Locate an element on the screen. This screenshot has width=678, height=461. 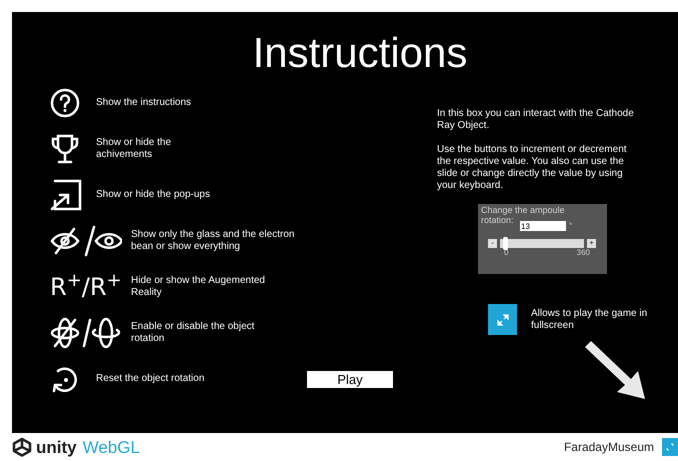
info-paragraph: In this box you can interact with the Cathode Ray Object. is located at coordinates (536, 120).